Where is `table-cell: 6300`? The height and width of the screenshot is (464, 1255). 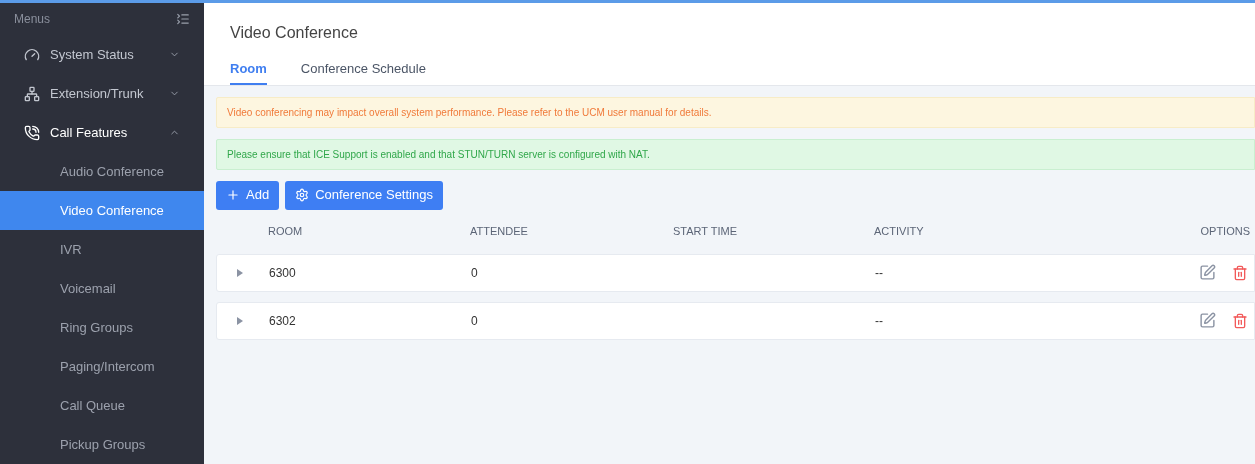
table-cell: 6300 is located at coordinates (282, 272).